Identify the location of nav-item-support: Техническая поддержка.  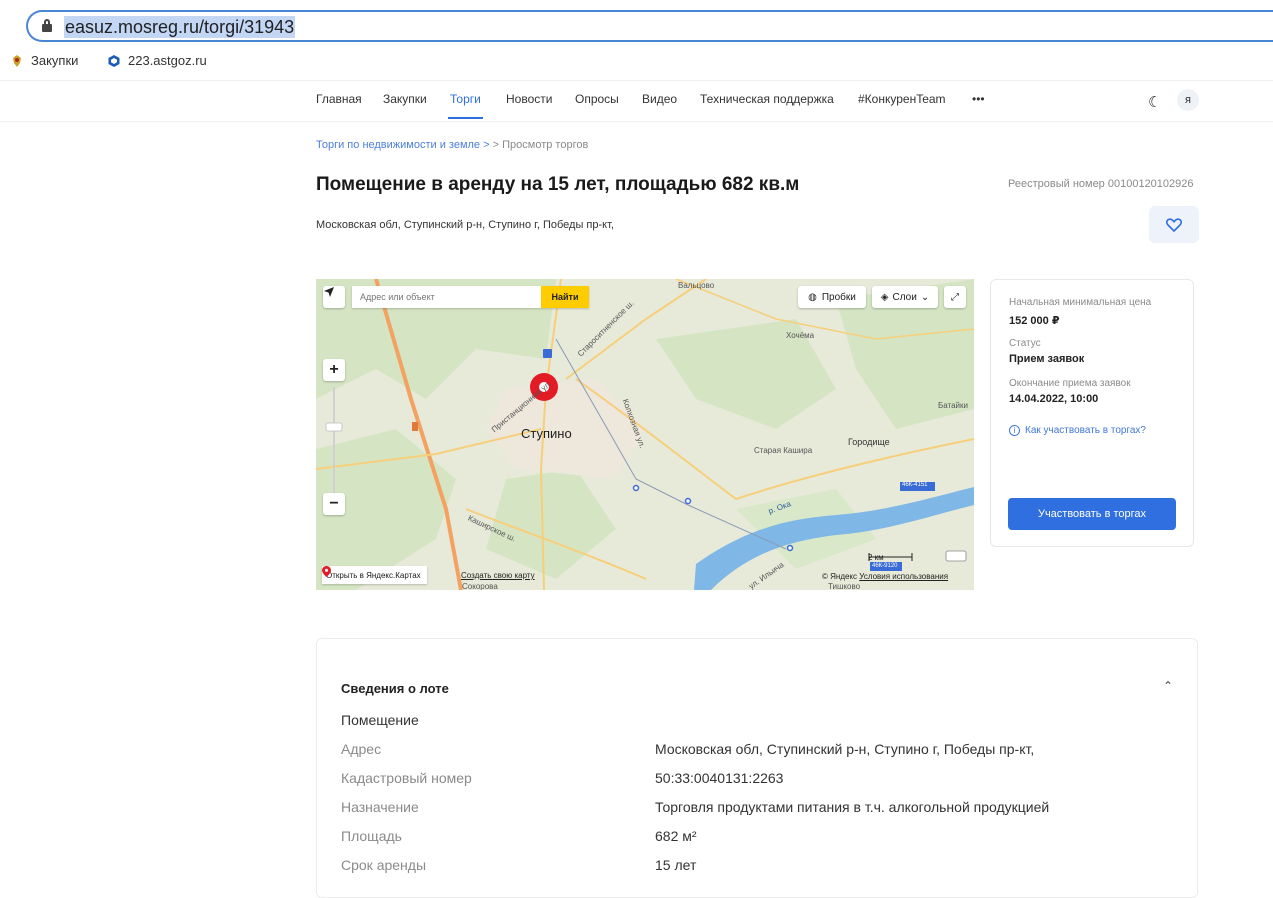
(767, 99).